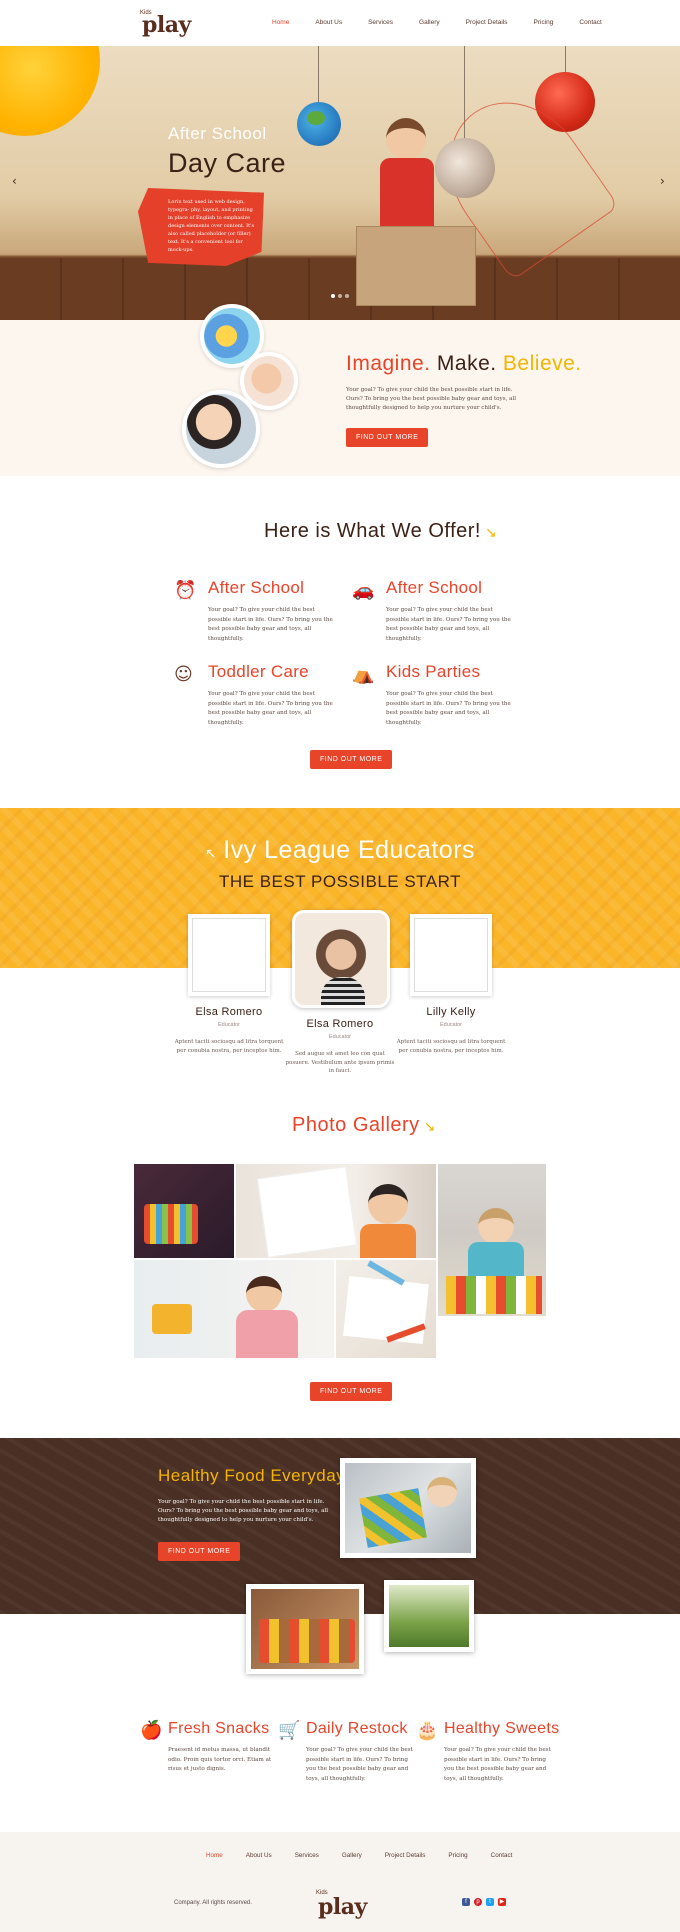  Describe the element at coordinates (478, 1902) in the screenshot. I see `pinterest-icon: p` at that location.